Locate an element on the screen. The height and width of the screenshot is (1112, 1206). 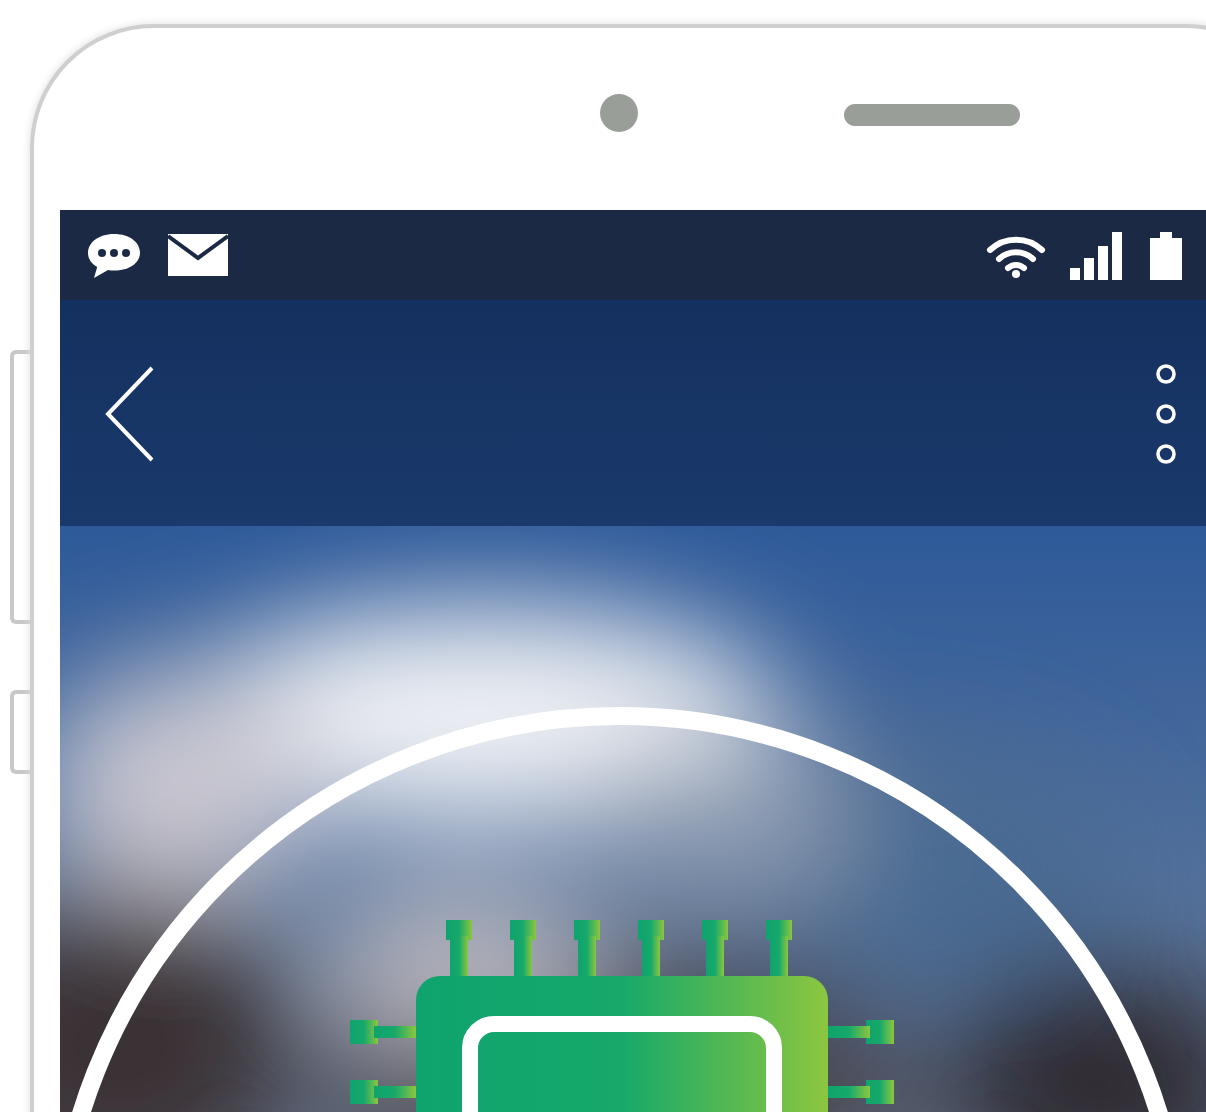
speaker-icon is located at coordinates (932, 115).